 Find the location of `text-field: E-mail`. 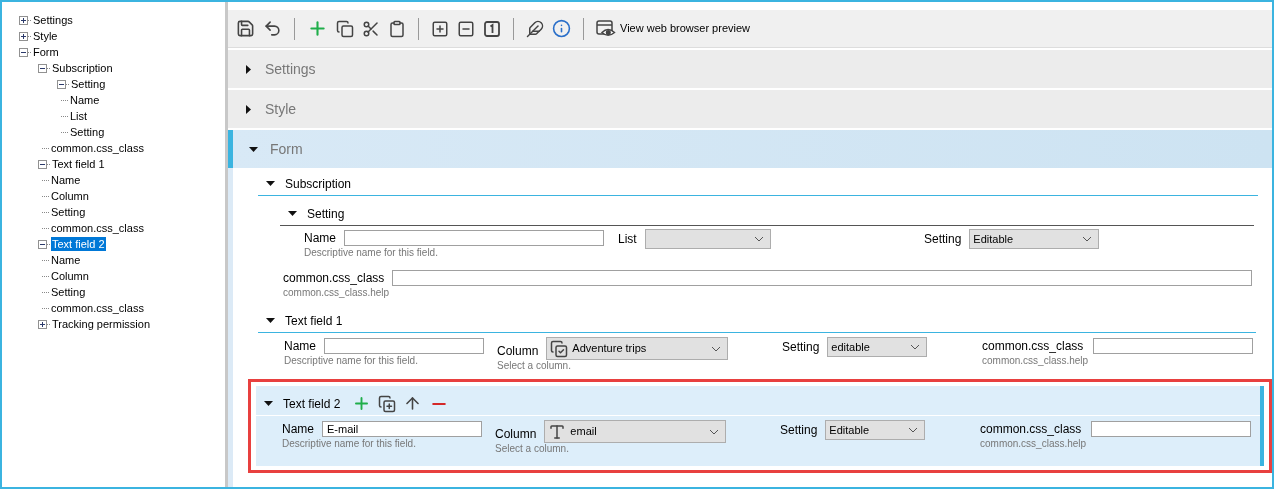

text-field: E-mail is located at coordinates (402, 429).